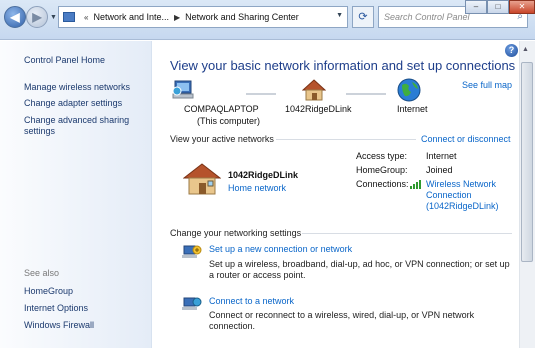  What do you see at coordinates (222, 139) in the screenshot?
I see `active-networks-heading: View your active networks` at bounding box center [222, 139].